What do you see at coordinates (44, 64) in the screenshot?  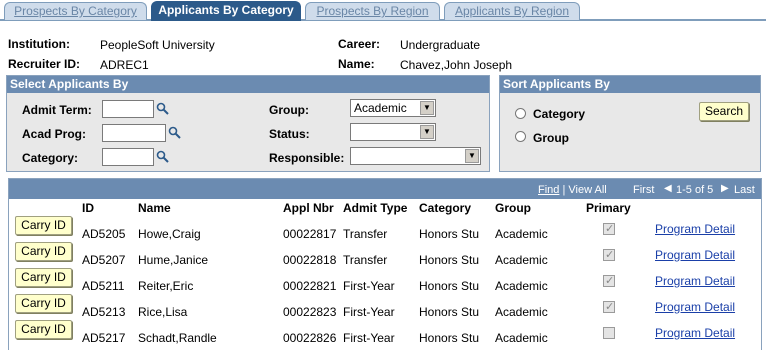 I see `recruiter-label: Recruiter ID:` at bounding box center [44, 64].